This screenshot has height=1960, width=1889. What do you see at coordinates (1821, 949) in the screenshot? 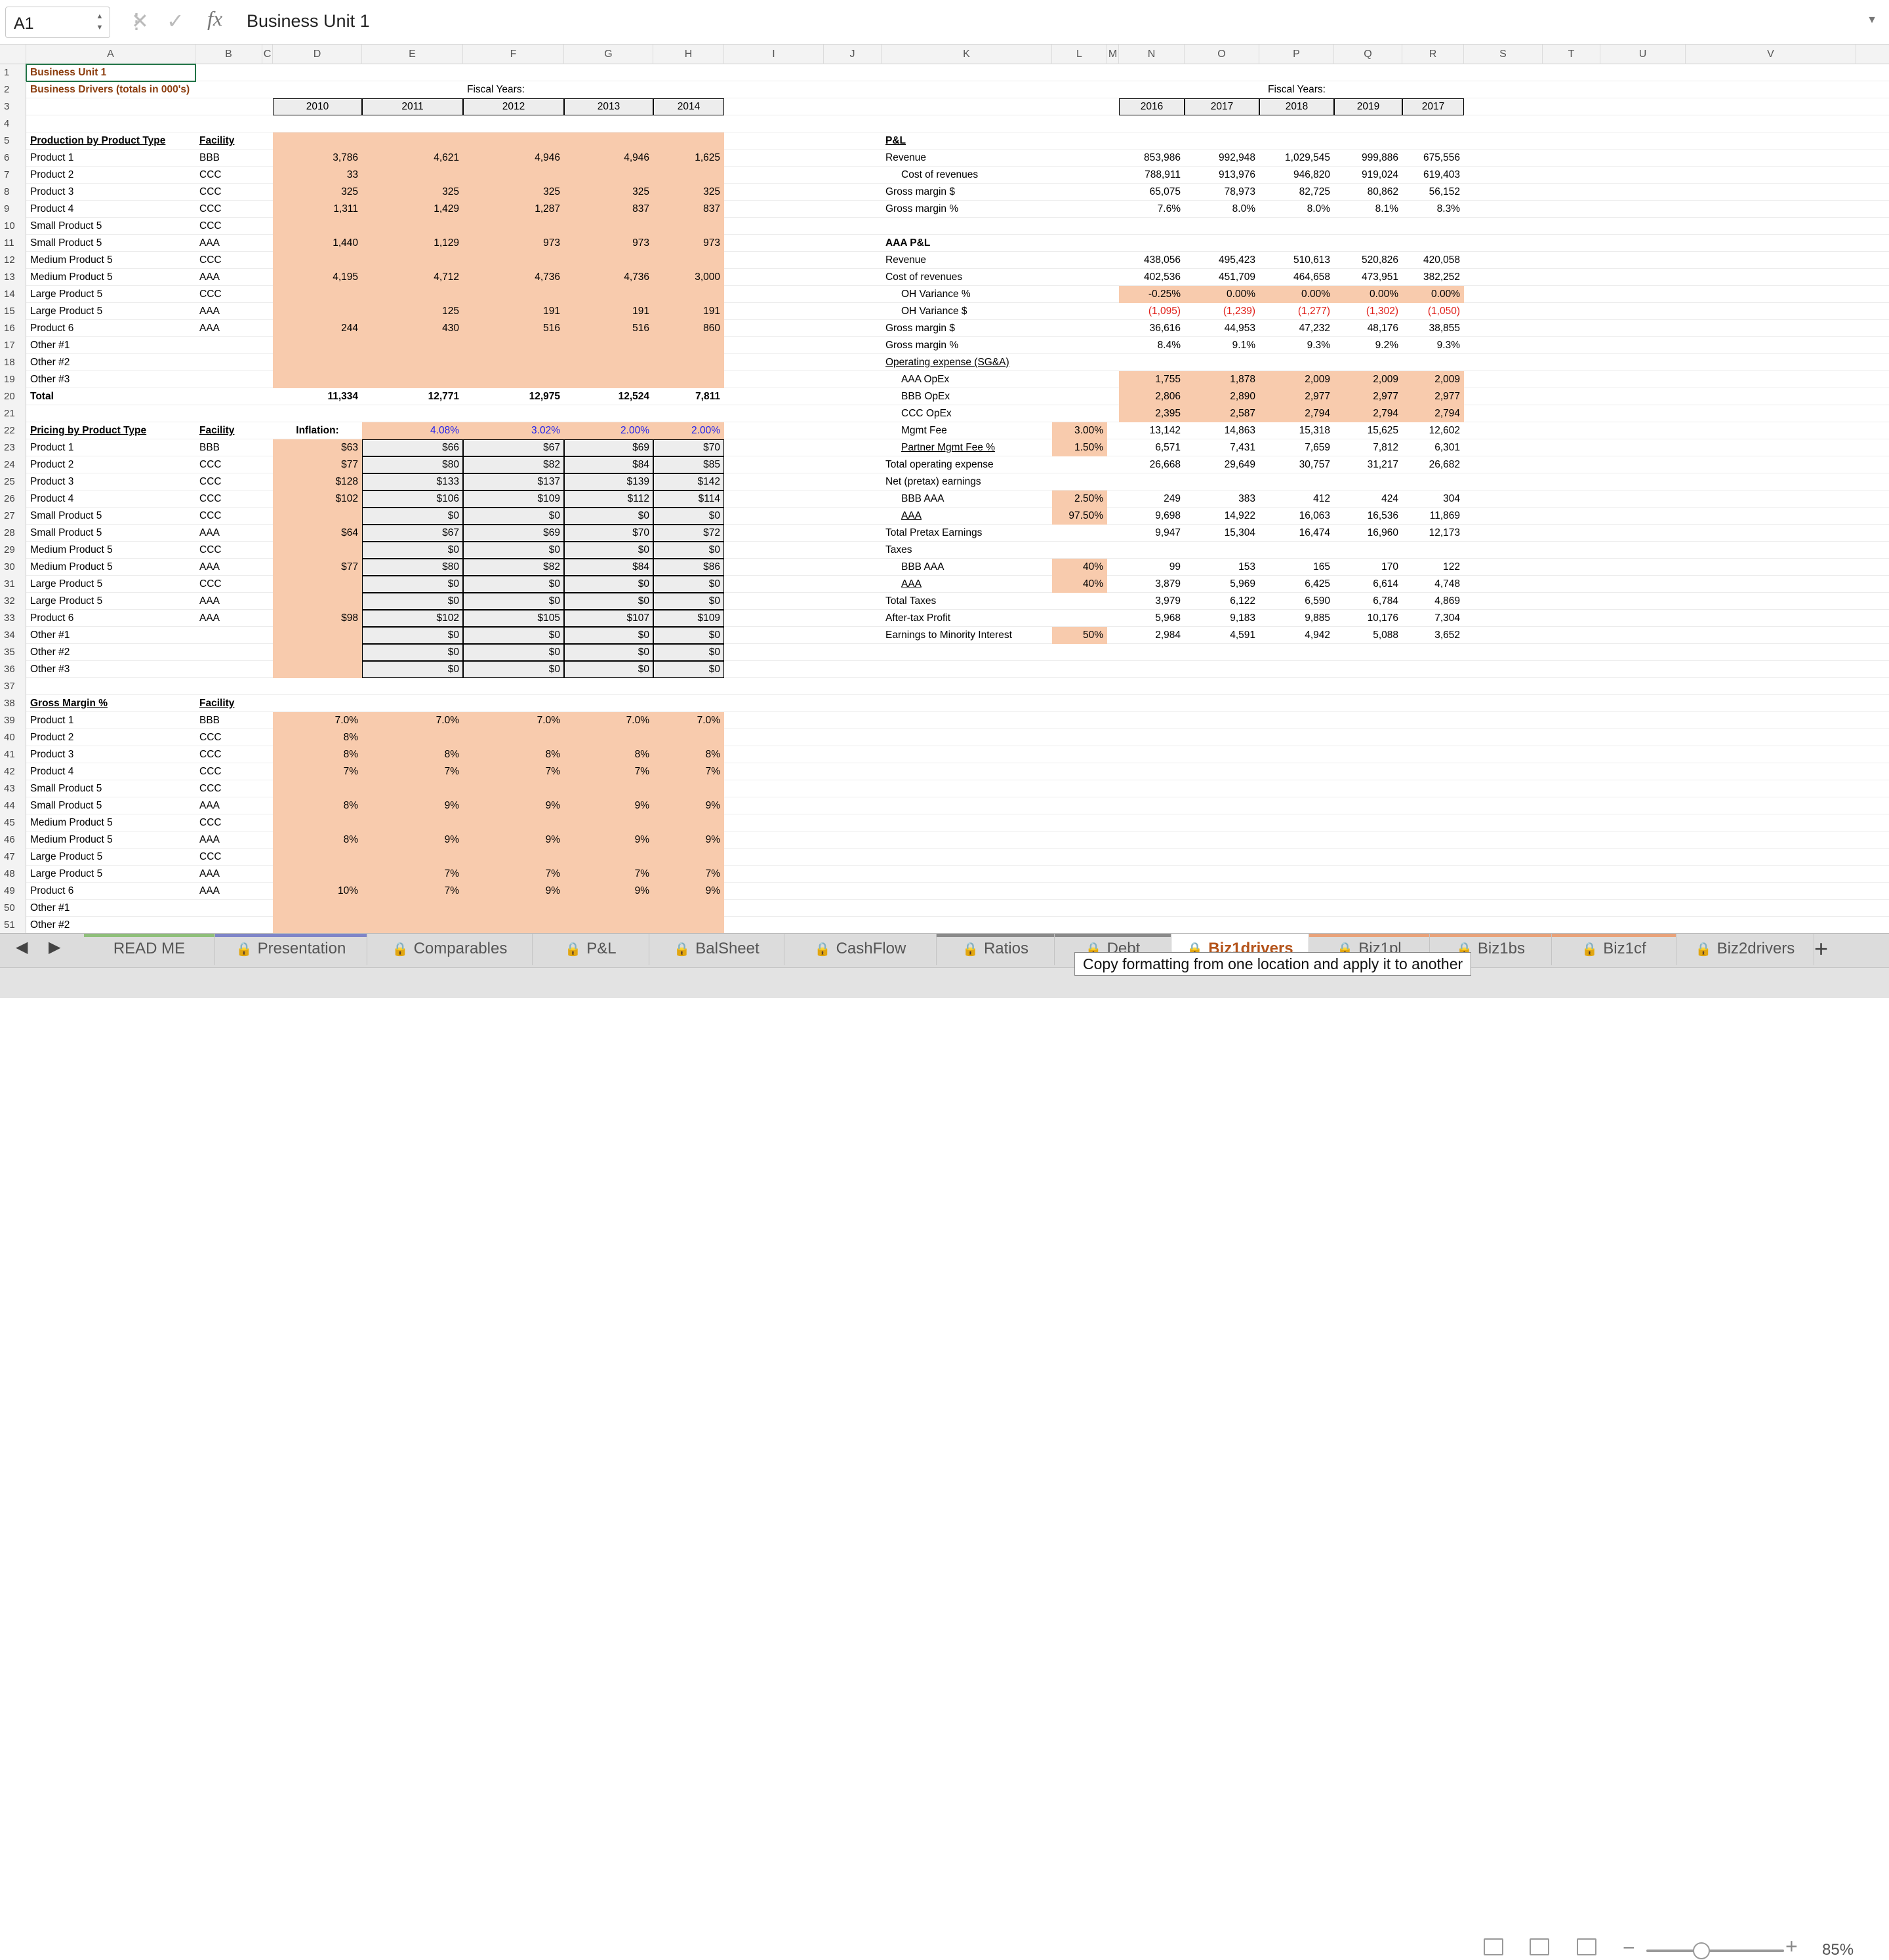
I see `add-sheet-icon: +` at bounding box center [1821, 949].